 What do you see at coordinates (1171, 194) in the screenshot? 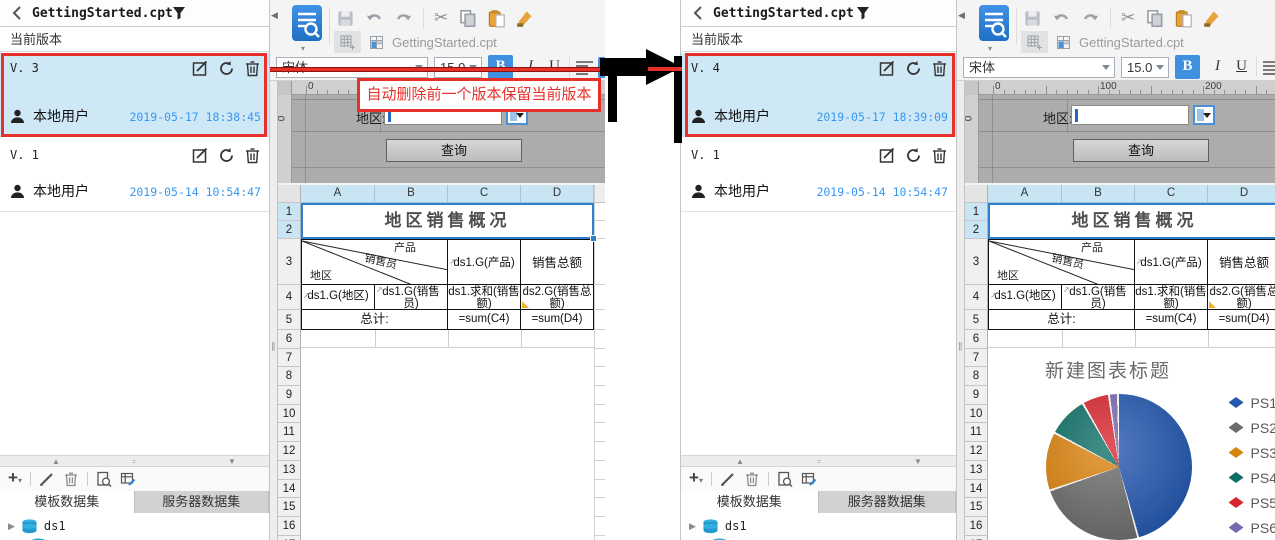
I see `column-header-C: C` at bounding box center [1171, 194].